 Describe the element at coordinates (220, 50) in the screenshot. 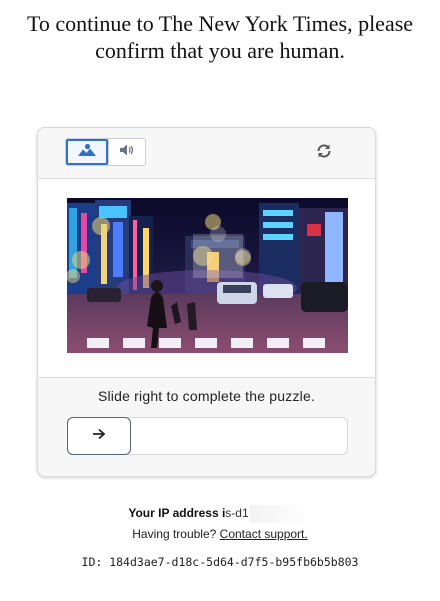

I see `headline-line-2: confirm that you are human.` at that location.